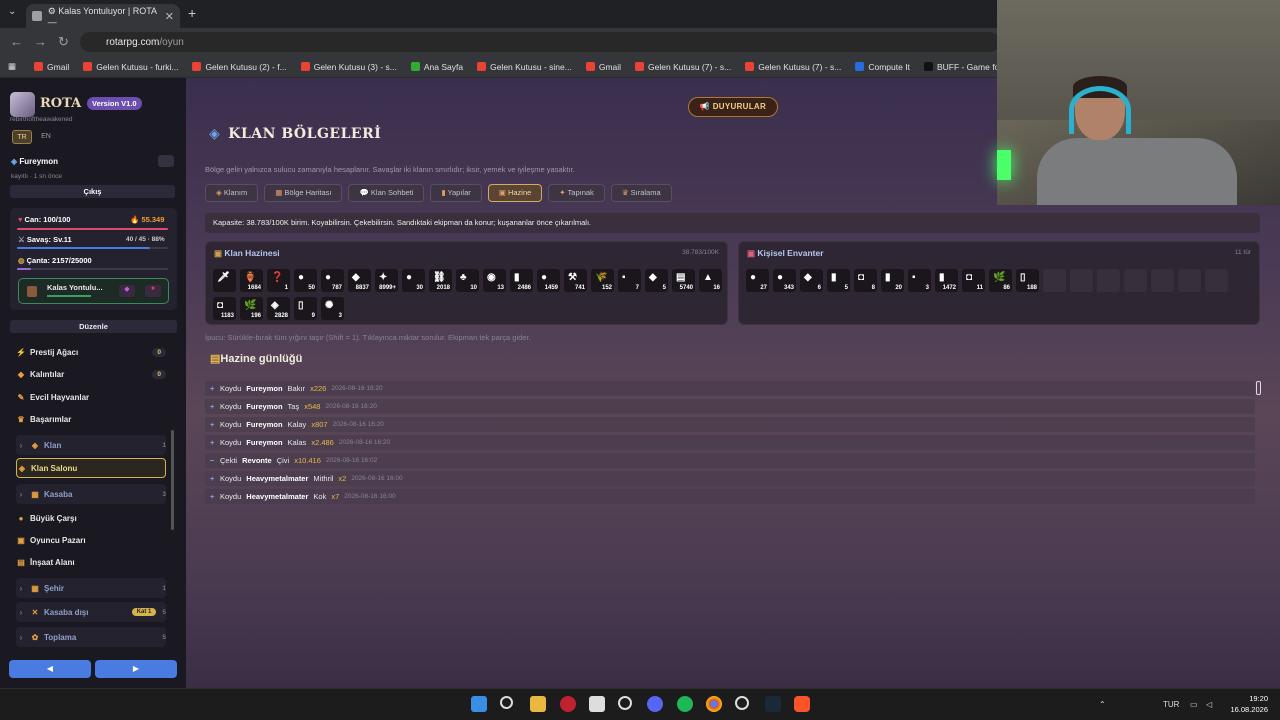 Image resolution: width=1280 pixels, height=720 pixels. I want to click on bookmark-item: Compute It, so click(882, 67).